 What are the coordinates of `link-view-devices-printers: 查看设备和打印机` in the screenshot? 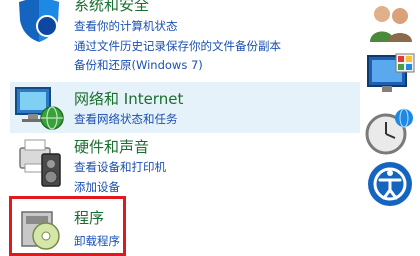 It's located at (120, 167).